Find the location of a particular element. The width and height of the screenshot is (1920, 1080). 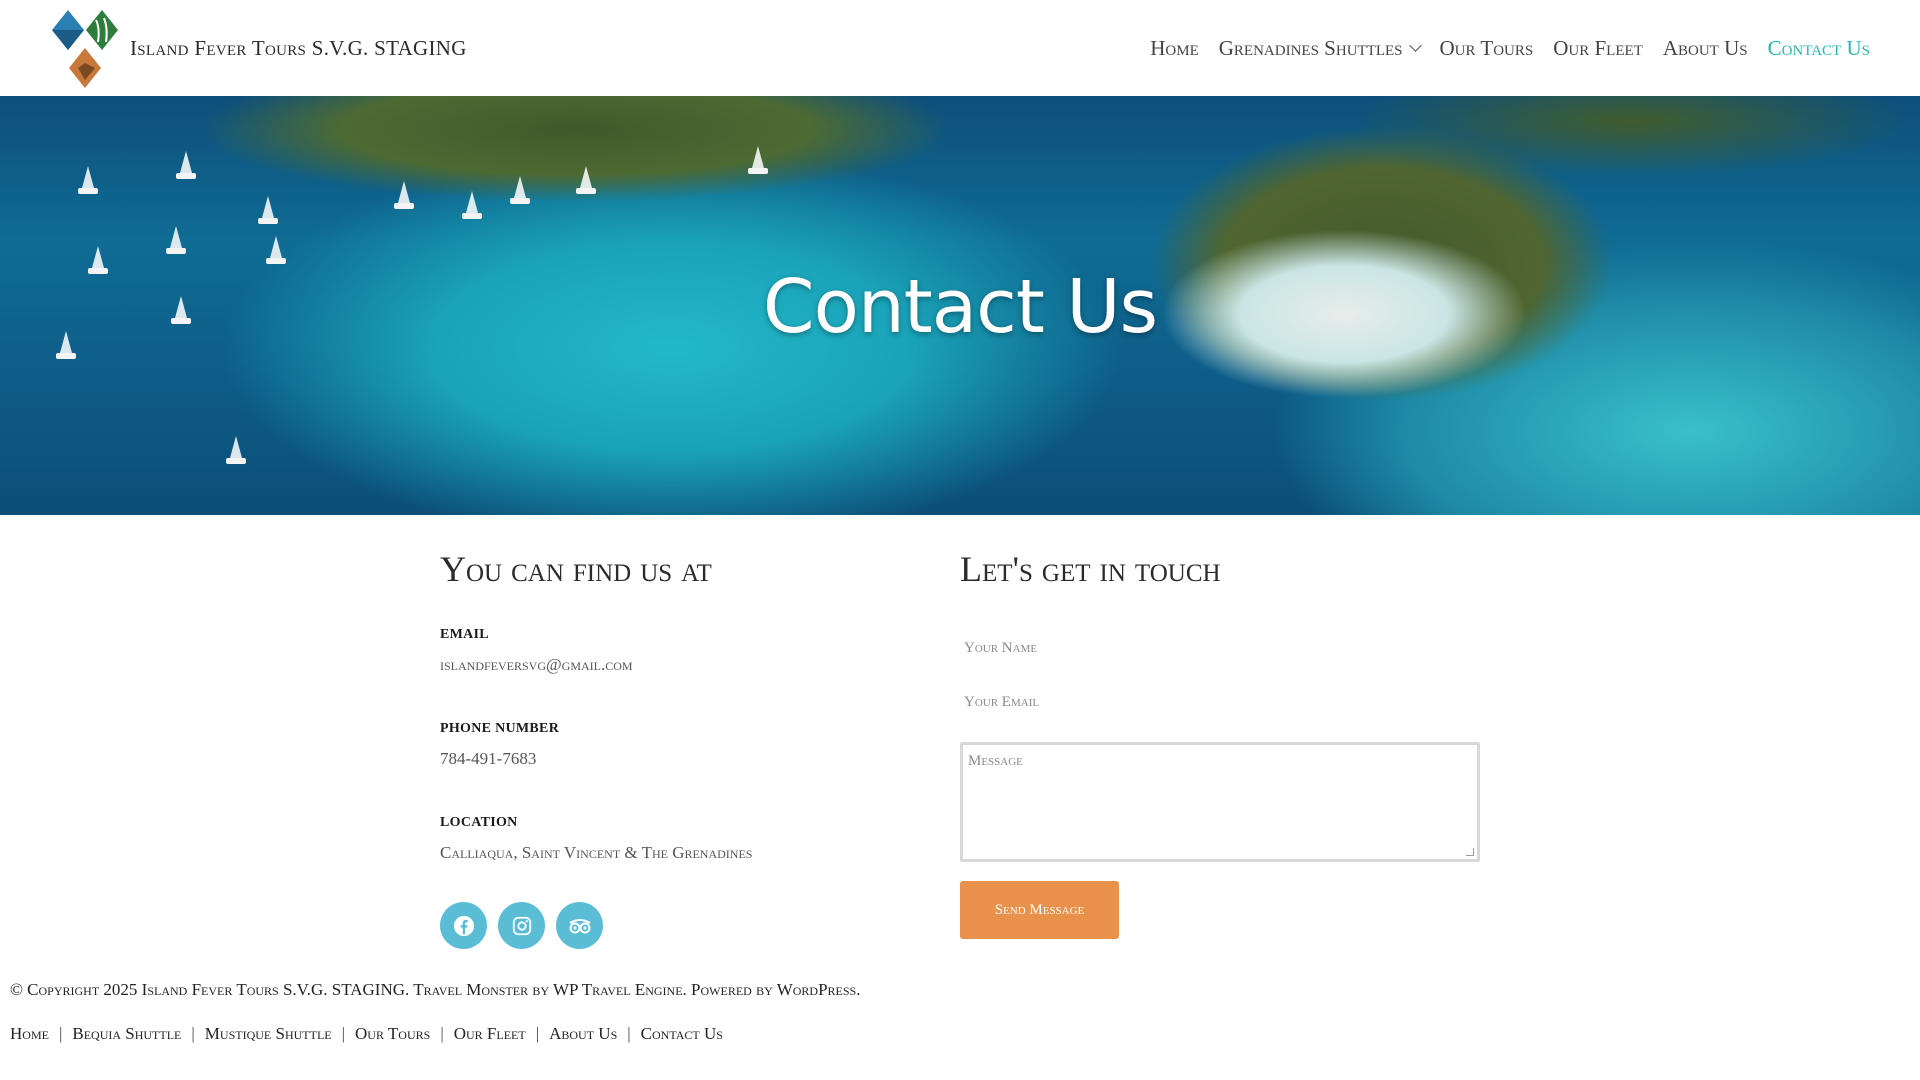

site-title: Island Fever Tours S.V.G. STAGING is located at coordinates (298, 48).